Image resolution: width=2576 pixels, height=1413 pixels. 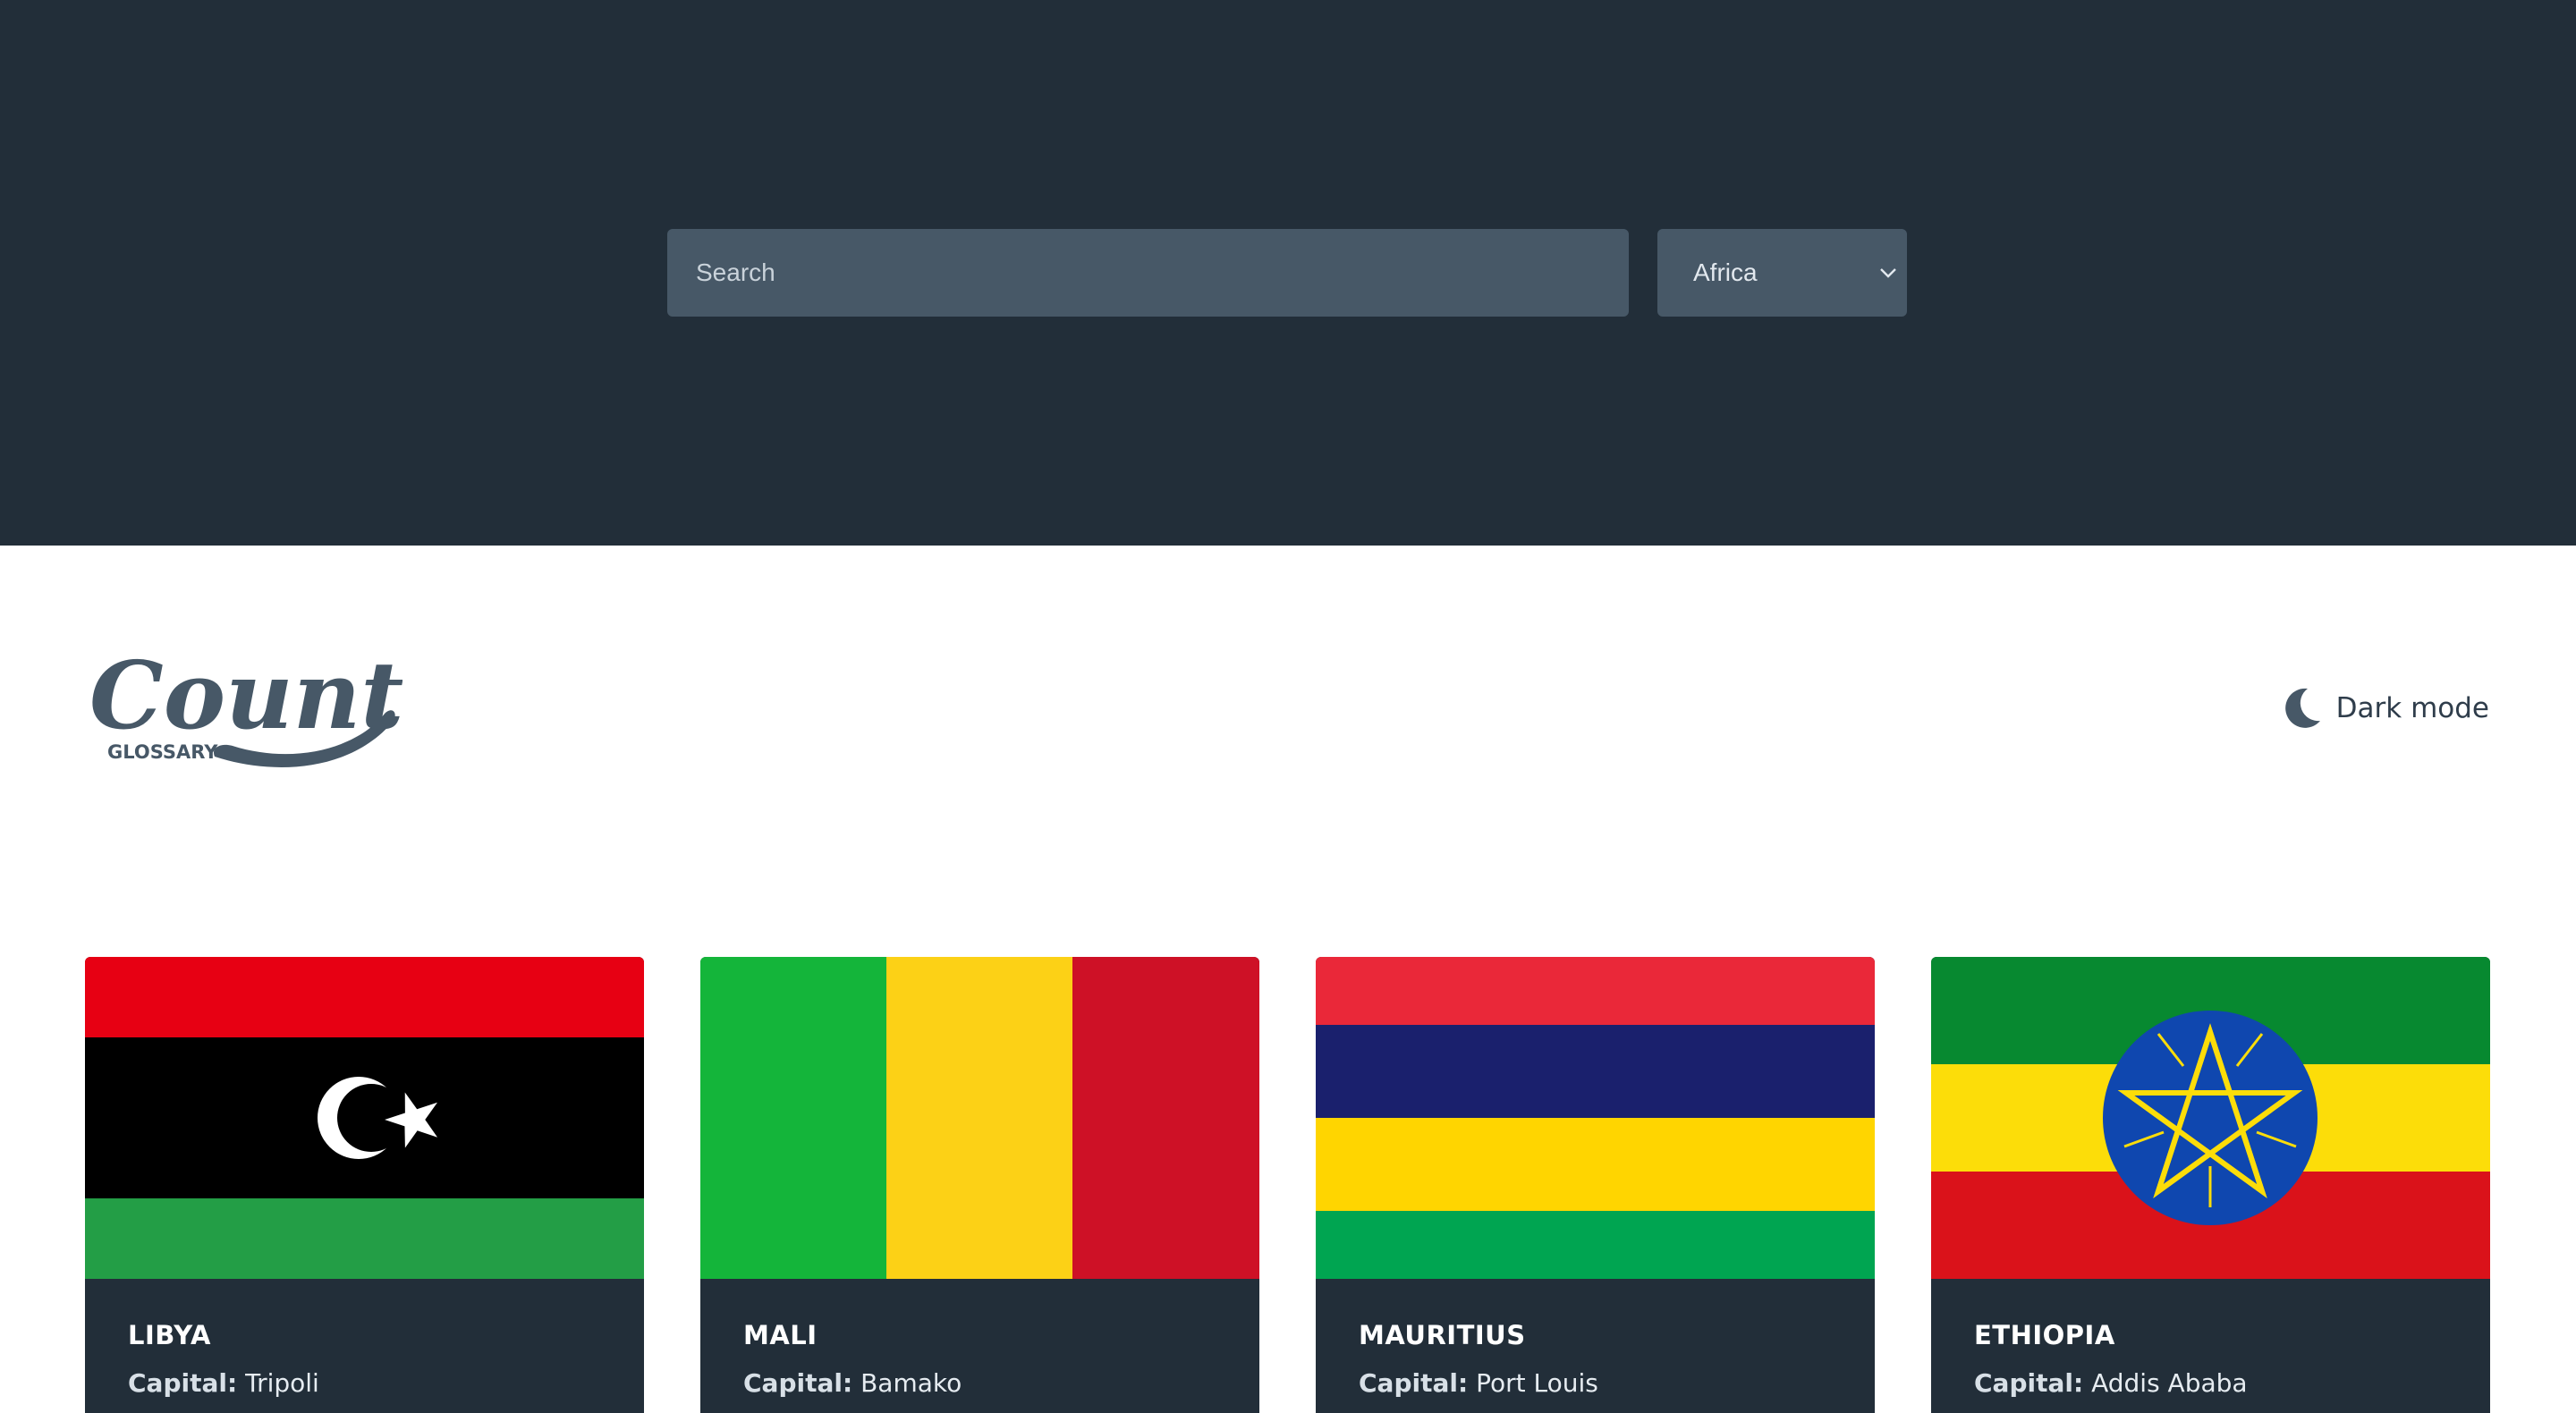 I want to click on country-card: ETHIOPIA Capital: Addis Ababa, so click(x=2210, y=1185).